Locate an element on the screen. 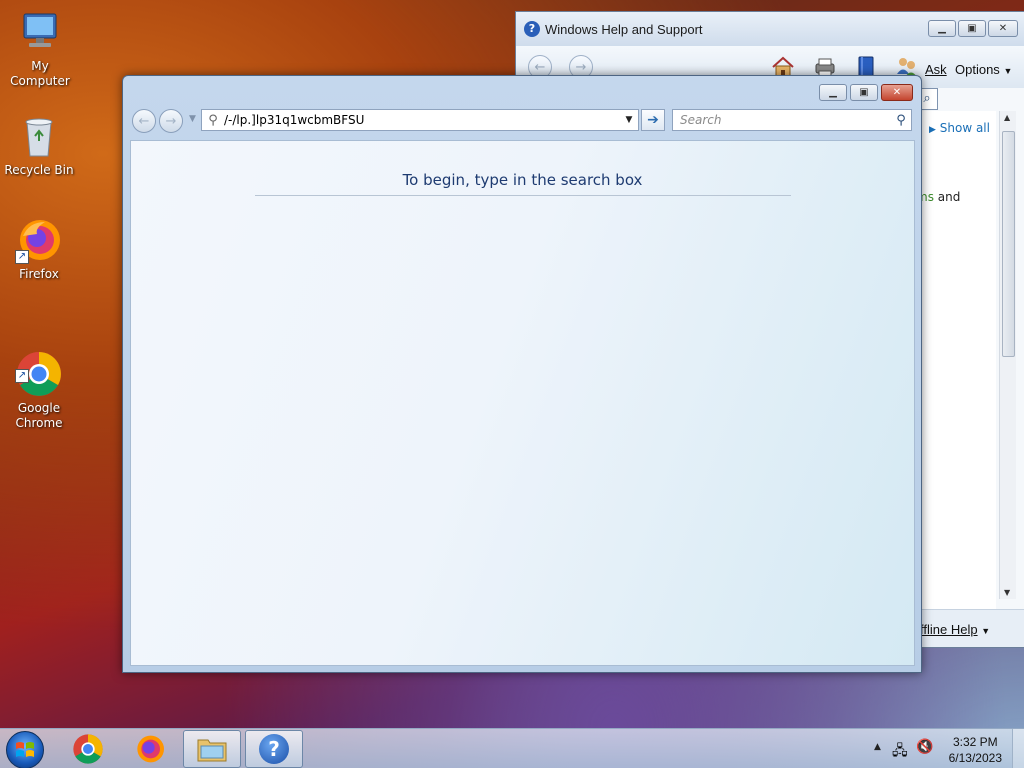 The image size is (1024, 768). address-input is located at coordinates (422, 120).